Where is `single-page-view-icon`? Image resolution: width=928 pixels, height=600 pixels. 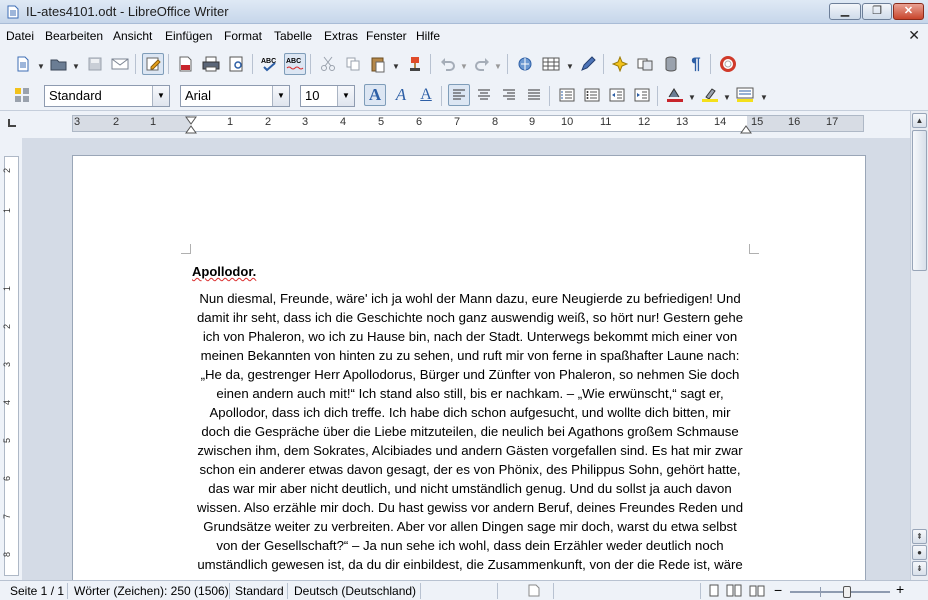
single-page-view-icon is located at coordinates (714, 590).